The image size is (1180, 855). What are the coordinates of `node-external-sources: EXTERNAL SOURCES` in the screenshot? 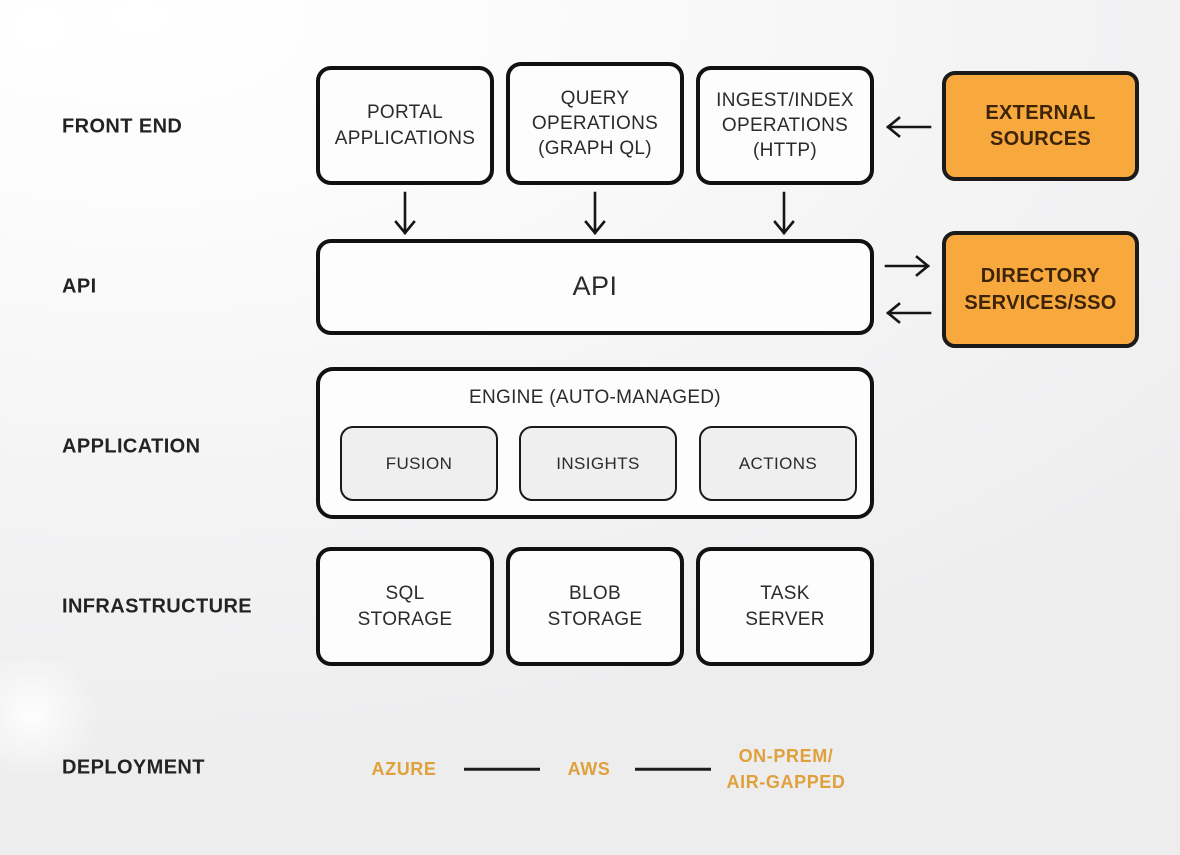 It's located at (1040, 126).